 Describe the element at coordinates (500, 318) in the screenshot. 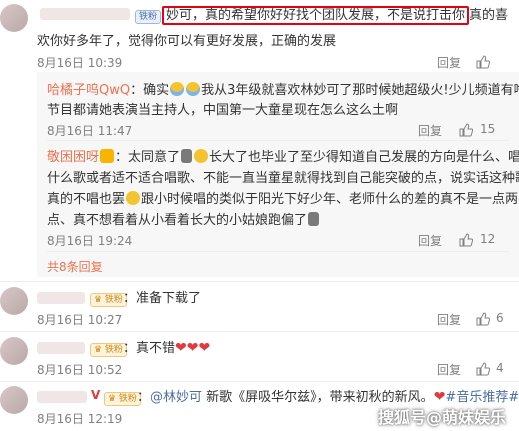

I see `like-count: 6` at that location.